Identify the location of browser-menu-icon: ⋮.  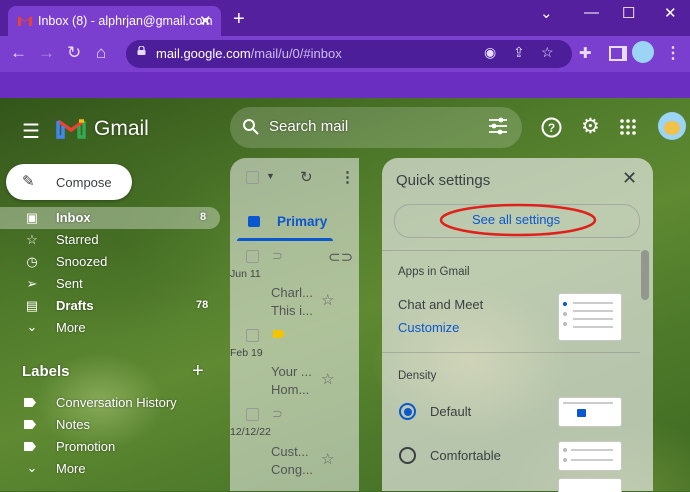
(673, 53).